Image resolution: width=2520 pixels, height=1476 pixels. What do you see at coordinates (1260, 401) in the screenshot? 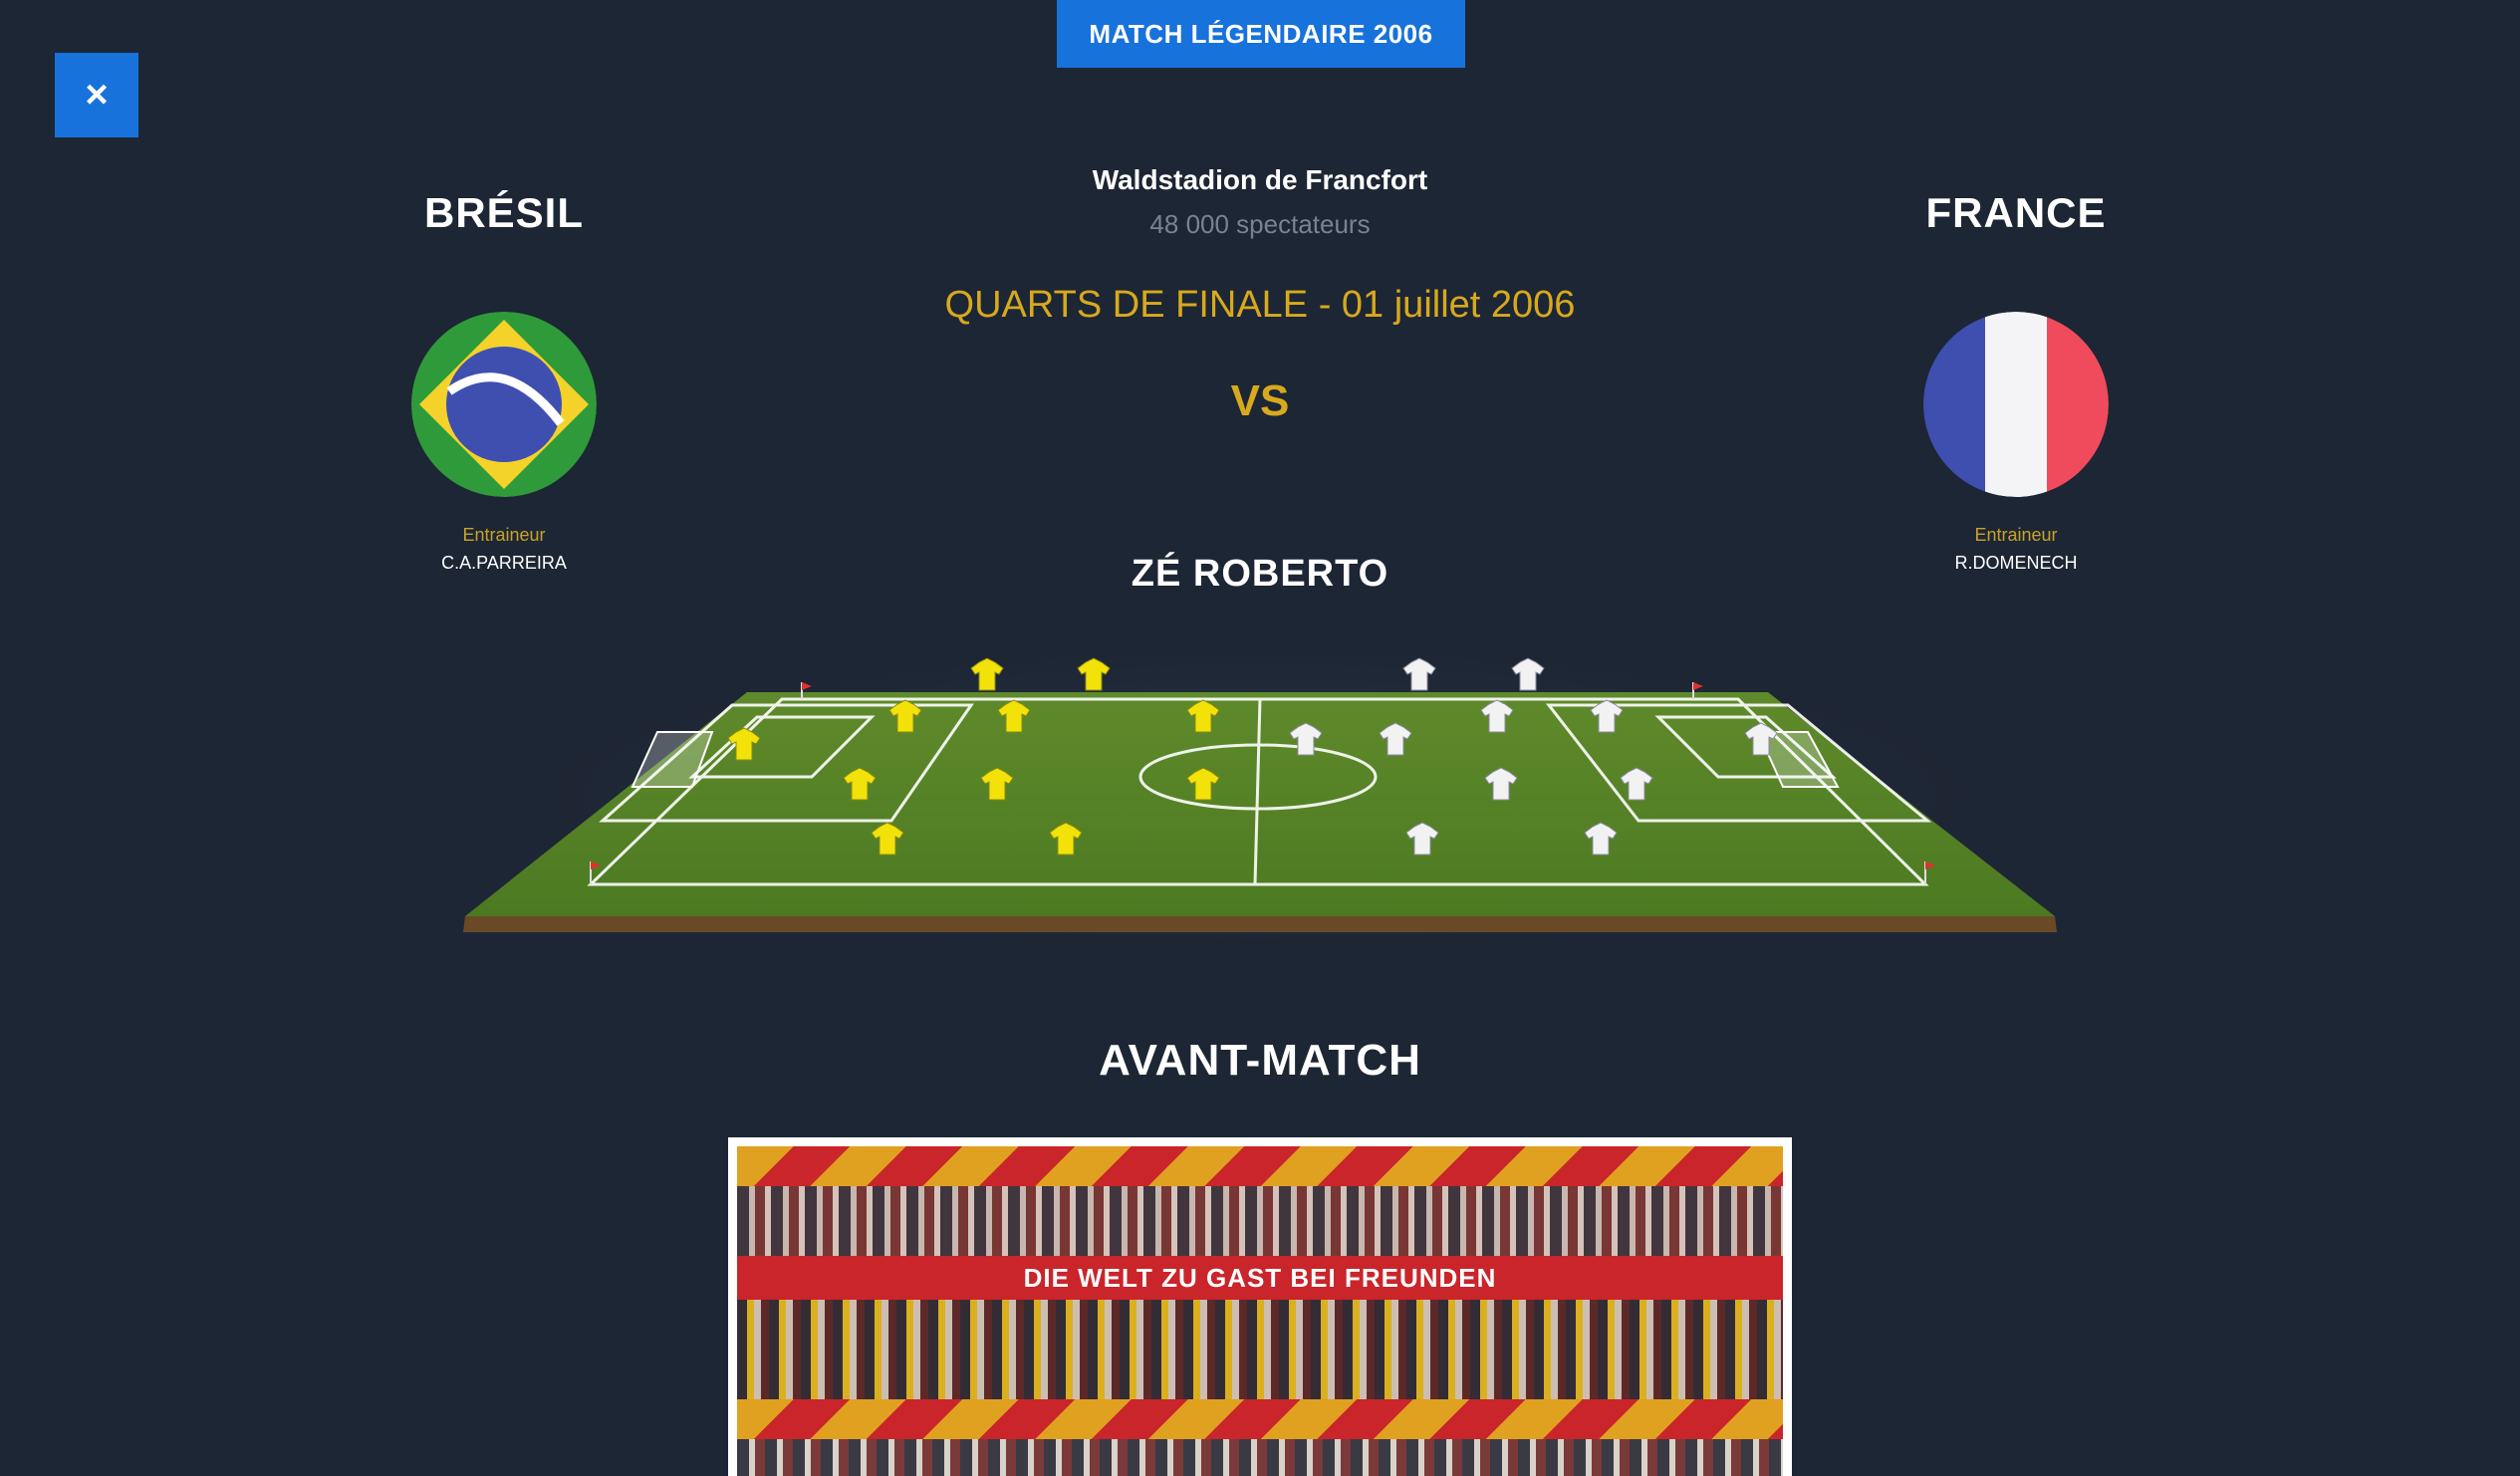
I see `vs-label: VS` at bounding box center [1260, 401].